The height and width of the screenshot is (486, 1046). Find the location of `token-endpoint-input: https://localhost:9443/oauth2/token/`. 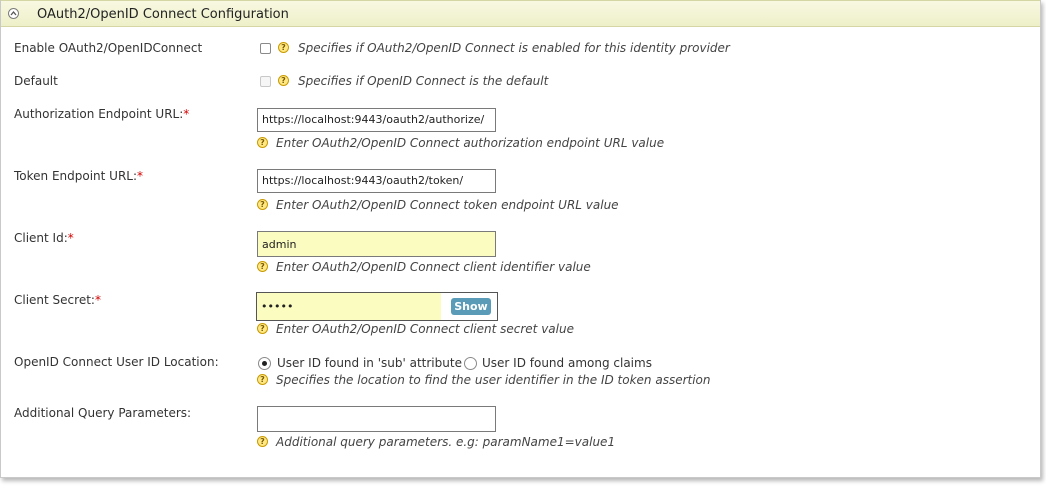

token-endpoint-input: https://localhost:9443/oauth2/token/ is located at coordinates (376, 181).